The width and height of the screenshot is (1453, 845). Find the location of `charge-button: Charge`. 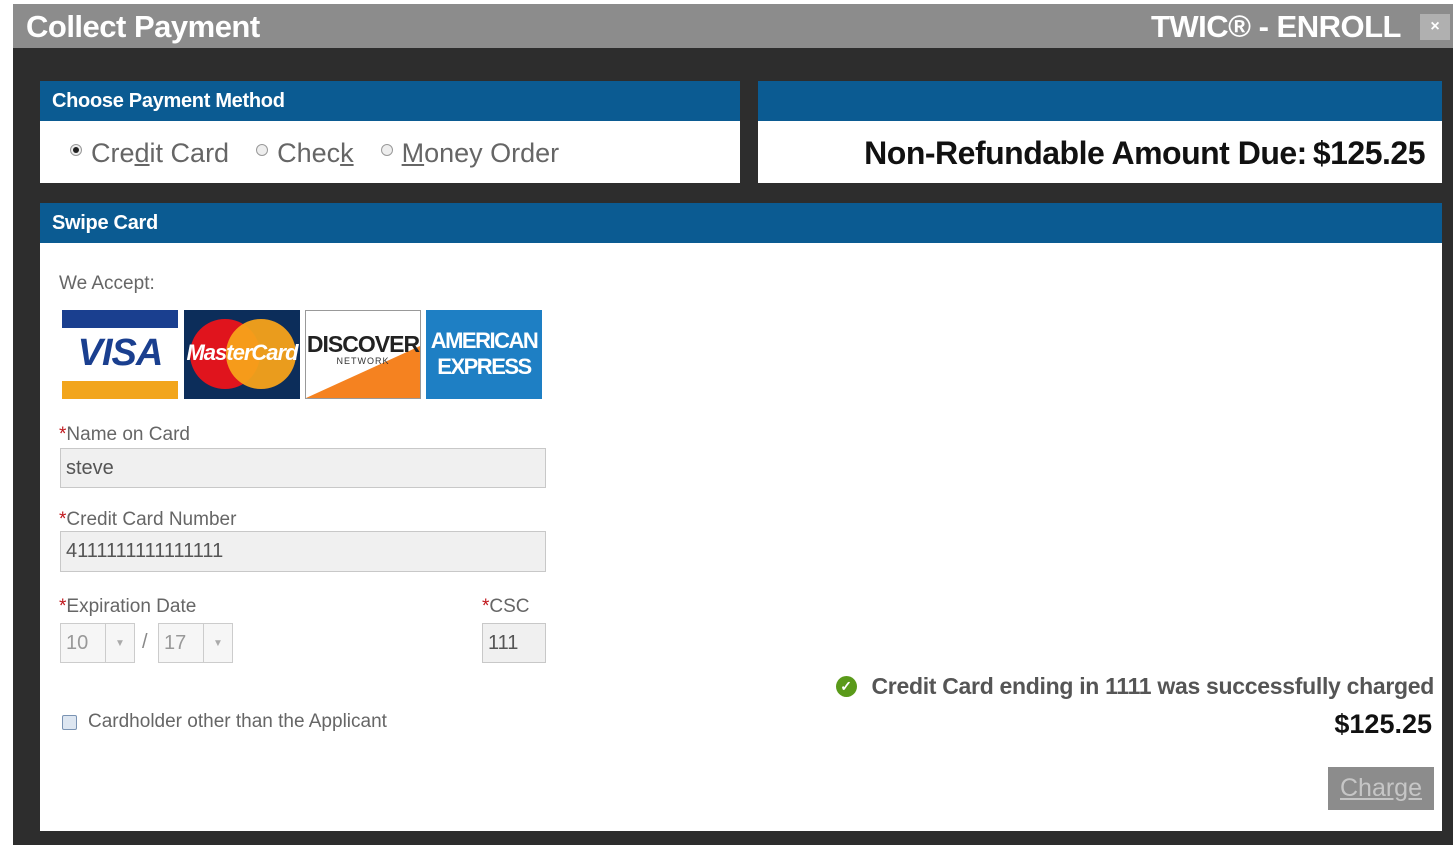

charge-button: Charge is located at coordinates (1381, 788).